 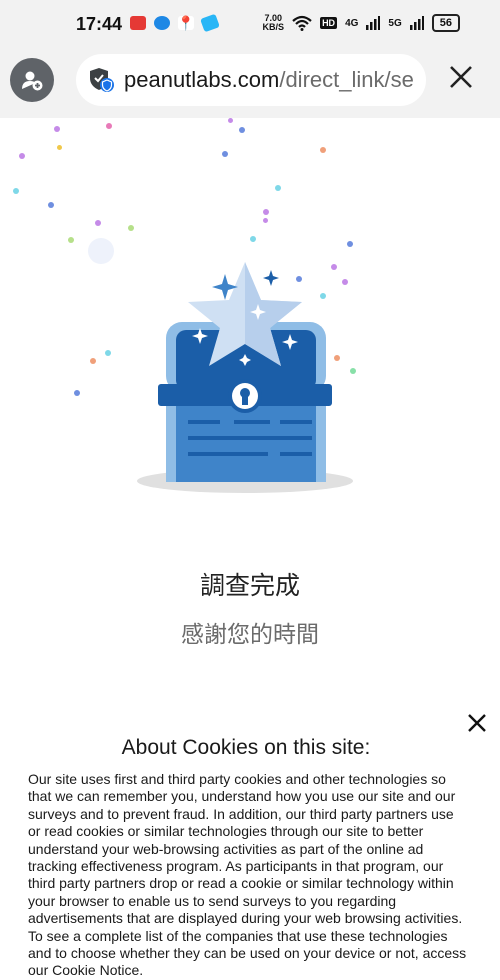 I want to click on signal-4g: 4G, so click(x=352, y=23).